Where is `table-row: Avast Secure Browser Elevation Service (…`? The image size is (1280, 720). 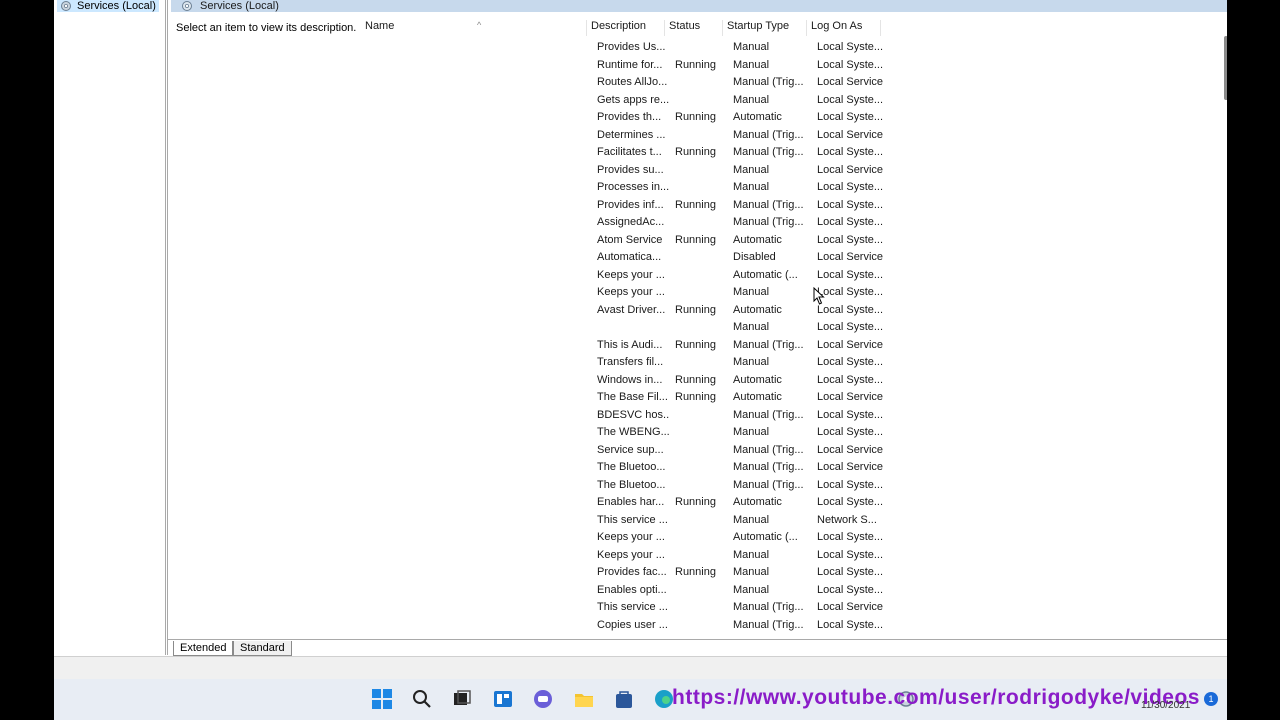 table-row: Avast Secure Browser Elevation Service (… is located at coordinates (793, 328).